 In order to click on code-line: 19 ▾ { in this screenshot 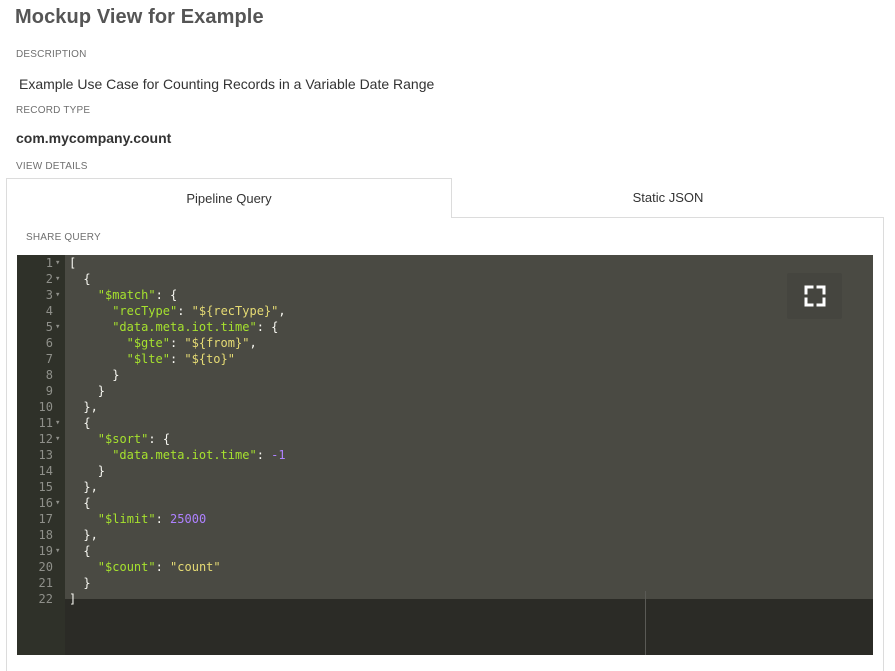, I will do `click(445, 551)`.